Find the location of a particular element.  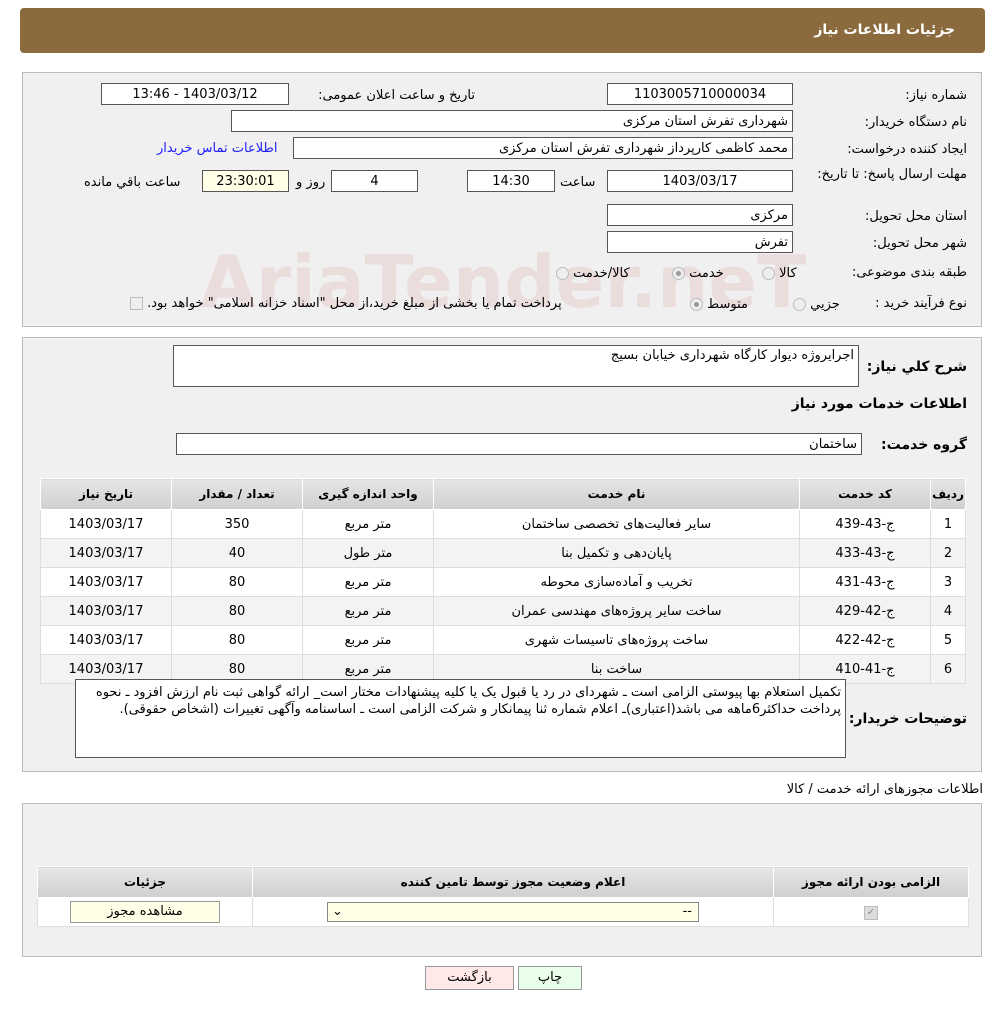

category-option-goods: کالا is located at coordinates (779, 273).